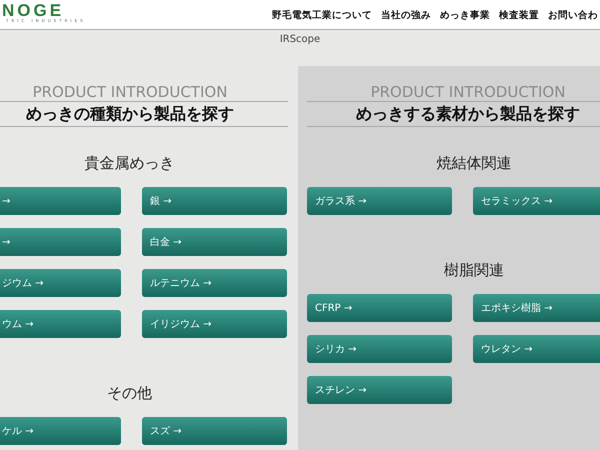  Describe the element at coordinates (322, 15) in the screenshot. I see `nav-link: 野毛電気工業について` at that location.